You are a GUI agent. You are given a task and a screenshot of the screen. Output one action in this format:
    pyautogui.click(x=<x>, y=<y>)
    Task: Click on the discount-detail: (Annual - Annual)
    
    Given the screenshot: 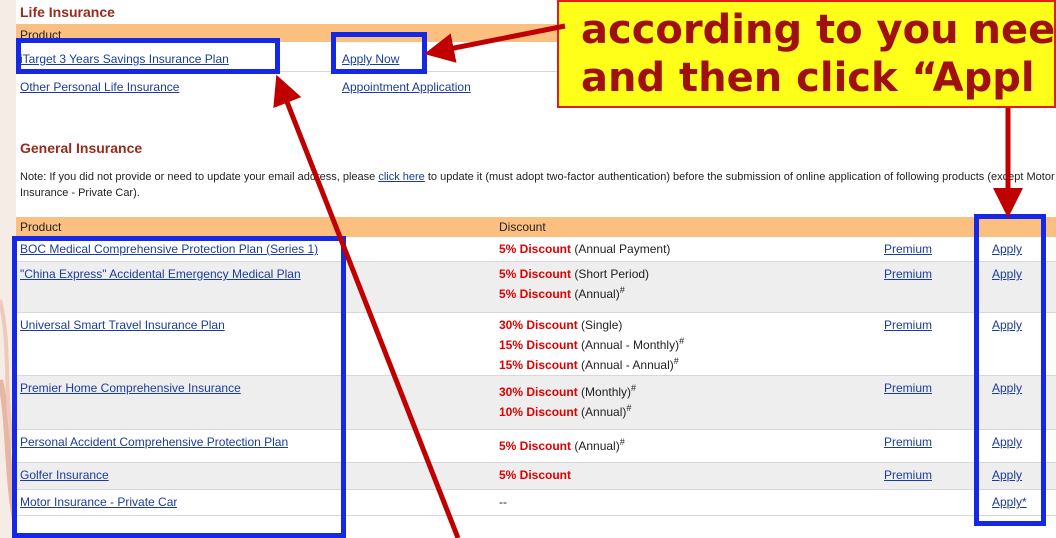 What is the action you would take?
    pyautogui.click(x=625, y=365)
    